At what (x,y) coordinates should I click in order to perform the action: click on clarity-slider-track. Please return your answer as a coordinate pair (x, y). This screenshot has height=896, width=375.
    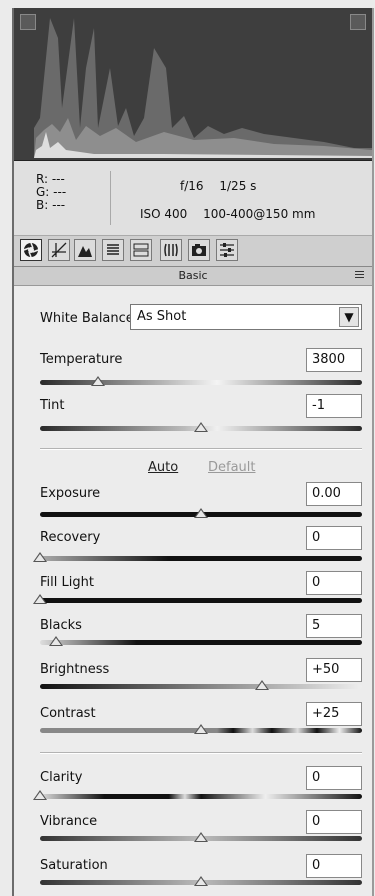
    Looking at the image, I should click on (201, 796).